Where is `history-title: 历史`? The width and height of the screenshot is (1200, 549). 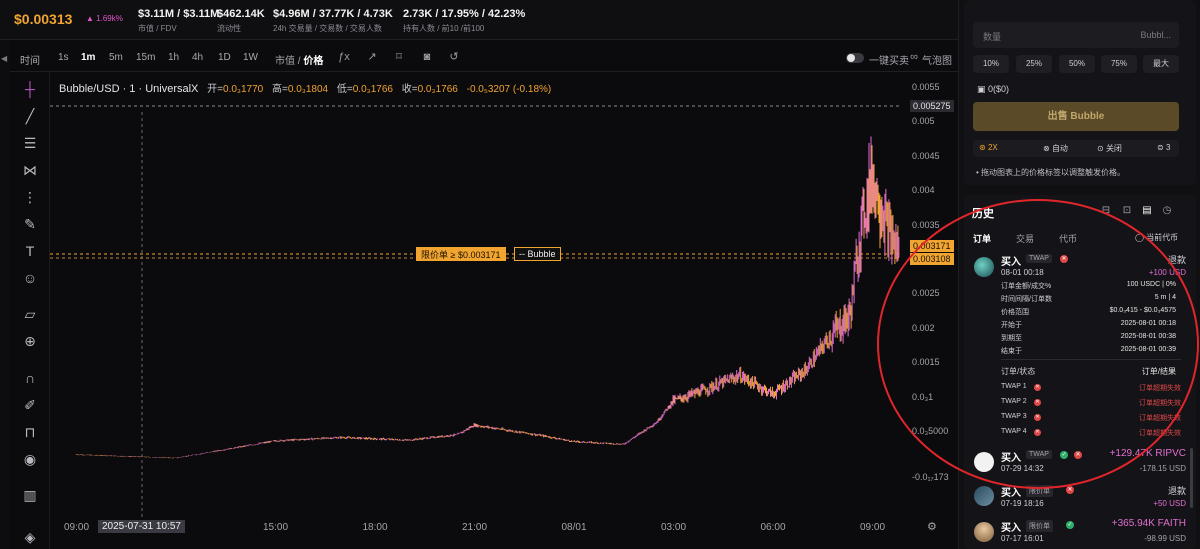 history-title: 历史 is located at coordinates (983, 214).